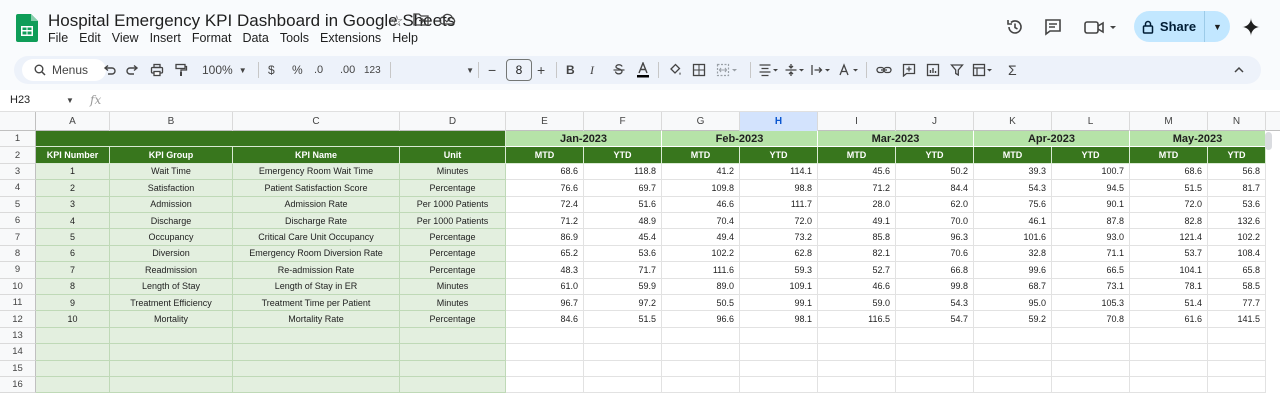 The width and height of the screenshot is (1280, 402). What do you see at coordinates (70, 100) in the screenshot?
I see `name-box-dropdown-icon: ▼` at bounding box center [70, 100].